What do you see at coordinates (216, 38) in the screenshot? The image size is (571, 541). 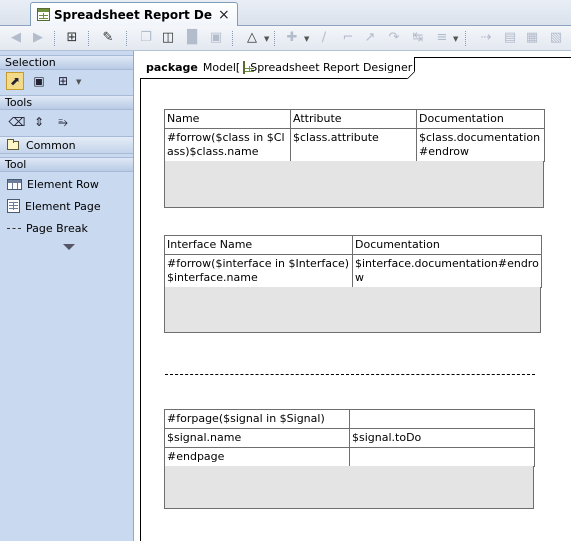 I see `delete-from-model-icon: ▣` at bounding box center [216, 38].